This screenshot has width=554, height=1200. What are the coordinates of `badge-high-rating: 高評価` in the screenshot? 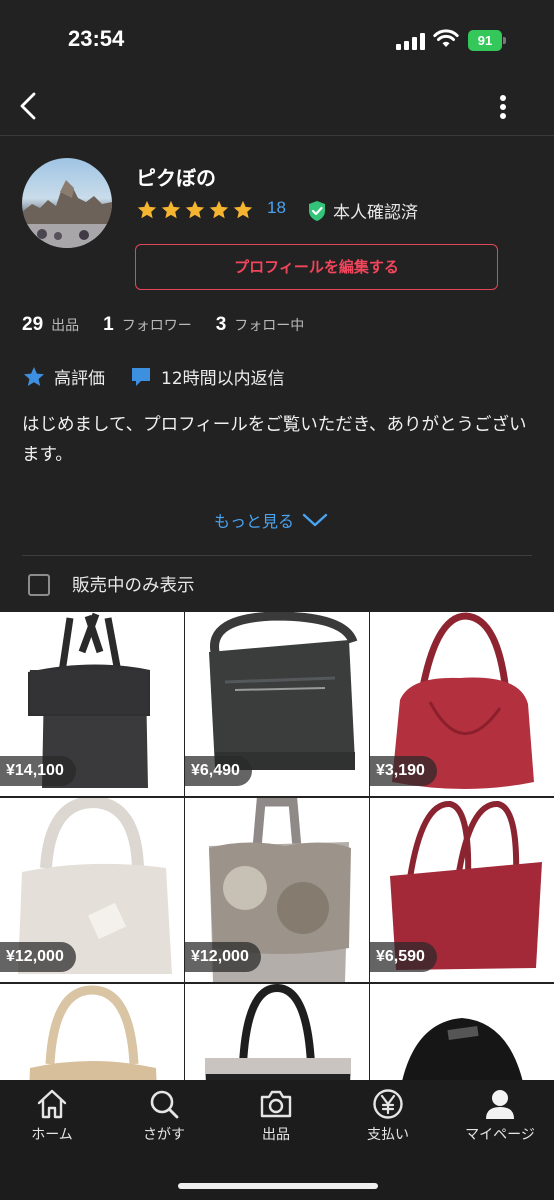 It's located at (63, 376).